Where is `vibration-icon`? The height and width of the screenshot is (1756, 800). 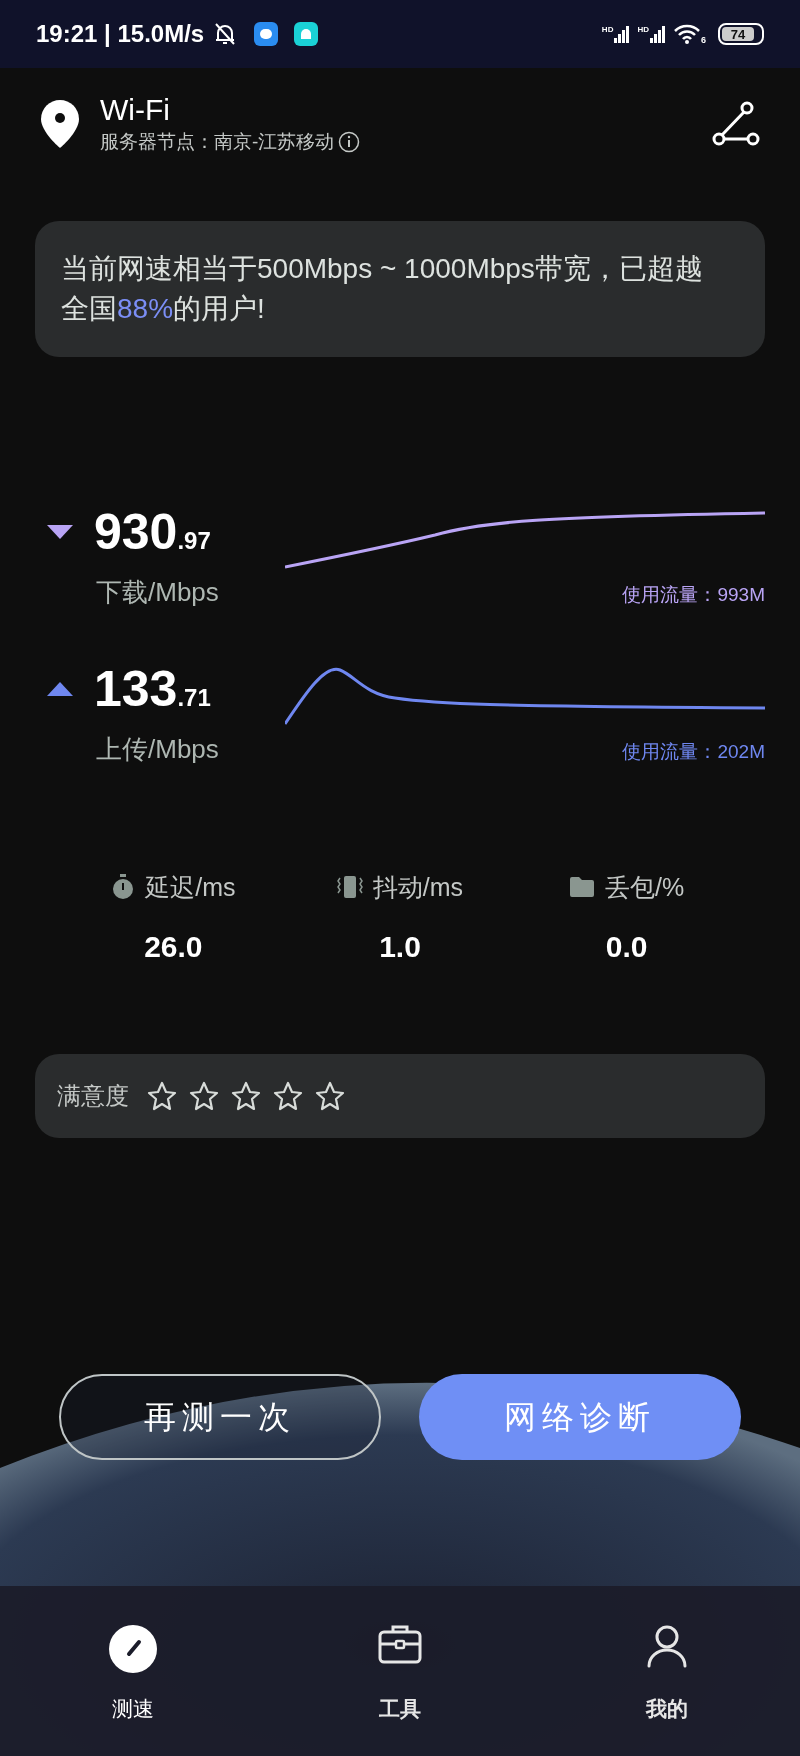
vibration-icon is located at coordinates (349, 887).